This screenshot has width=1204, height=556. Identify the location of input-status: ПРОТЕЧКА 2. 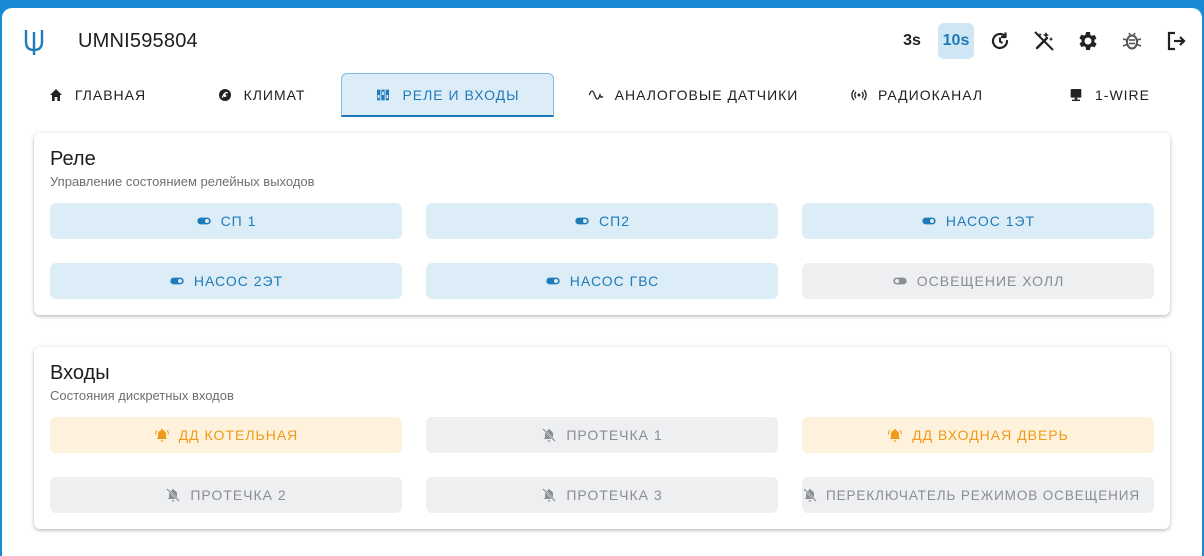
(226, 495).